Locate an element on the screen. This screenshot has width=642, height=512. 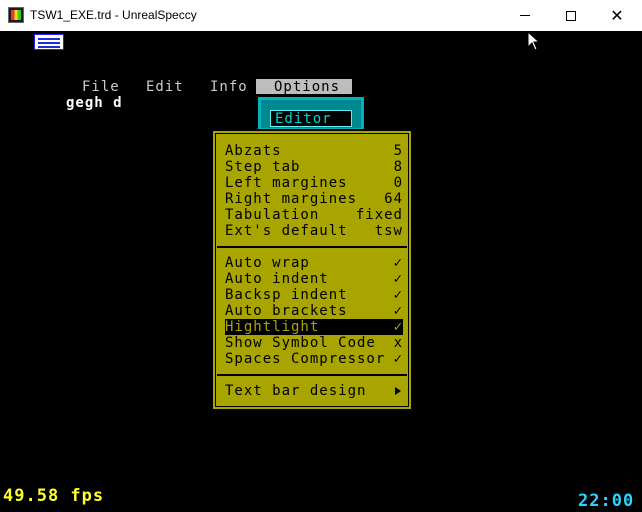
menu-item-value: fixed is located at coordinates (379, 215).